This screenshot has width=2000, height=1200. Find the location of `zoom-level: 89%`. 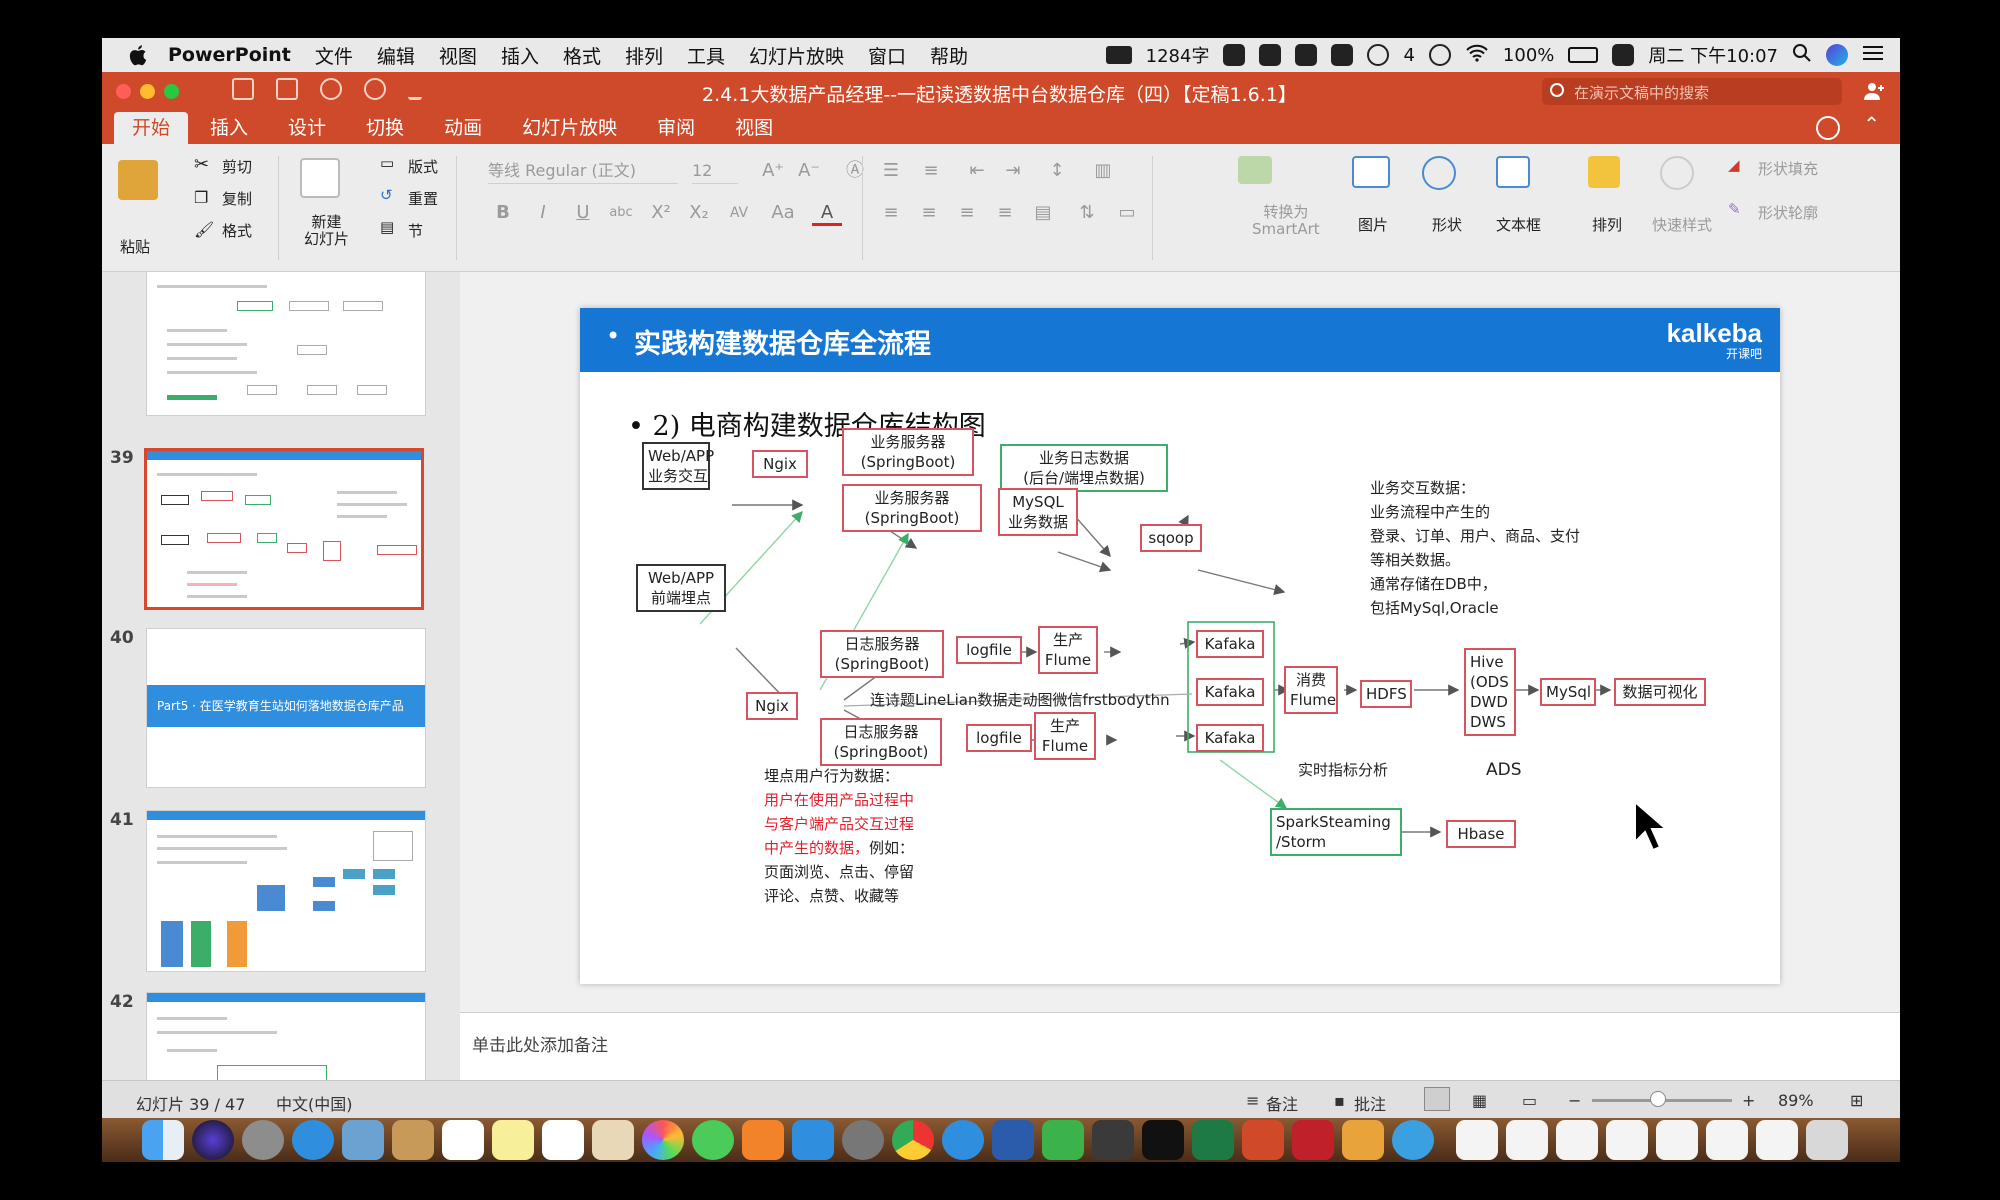

zoom-level: 89% is located at coordinates (1796, 1100).